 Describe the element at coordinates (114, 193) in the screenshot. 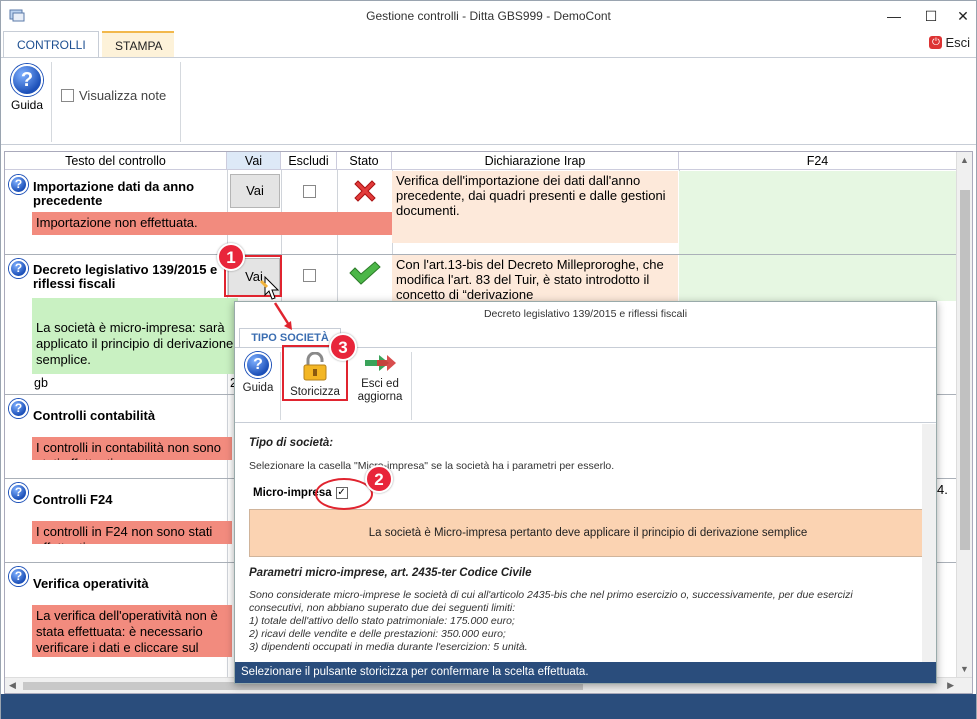

I see `row-title: Importazione dati da anno precedente` at that location.